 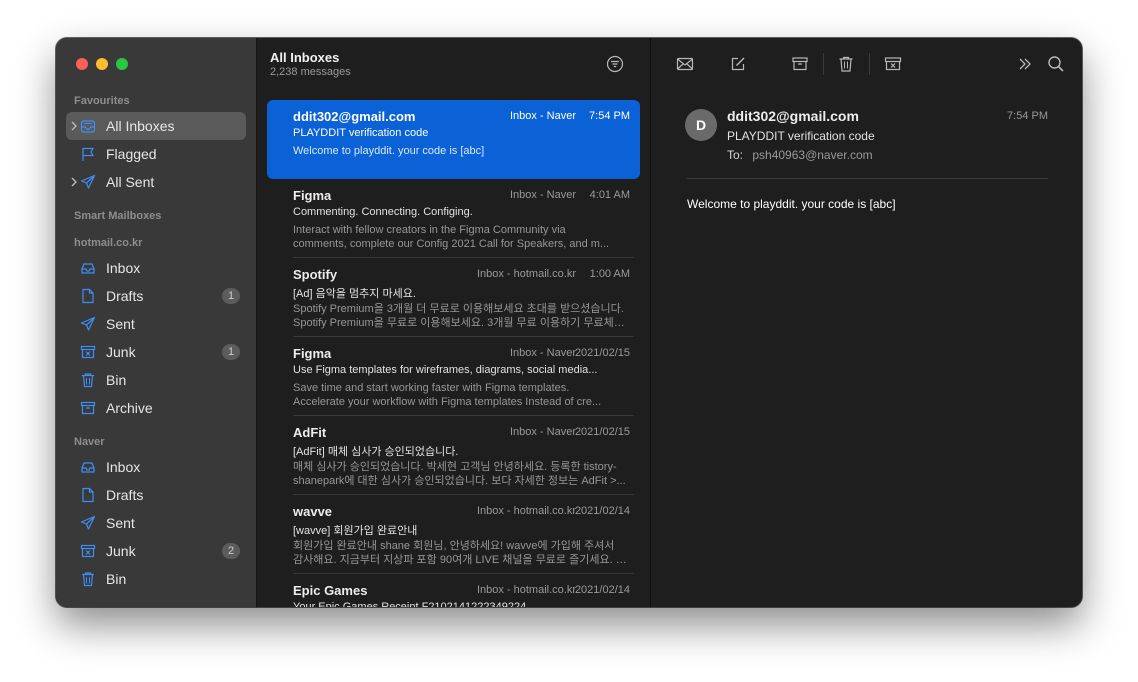 I want to click on message-sender: ddit302@gmail.com, so click(x=354, y=116).